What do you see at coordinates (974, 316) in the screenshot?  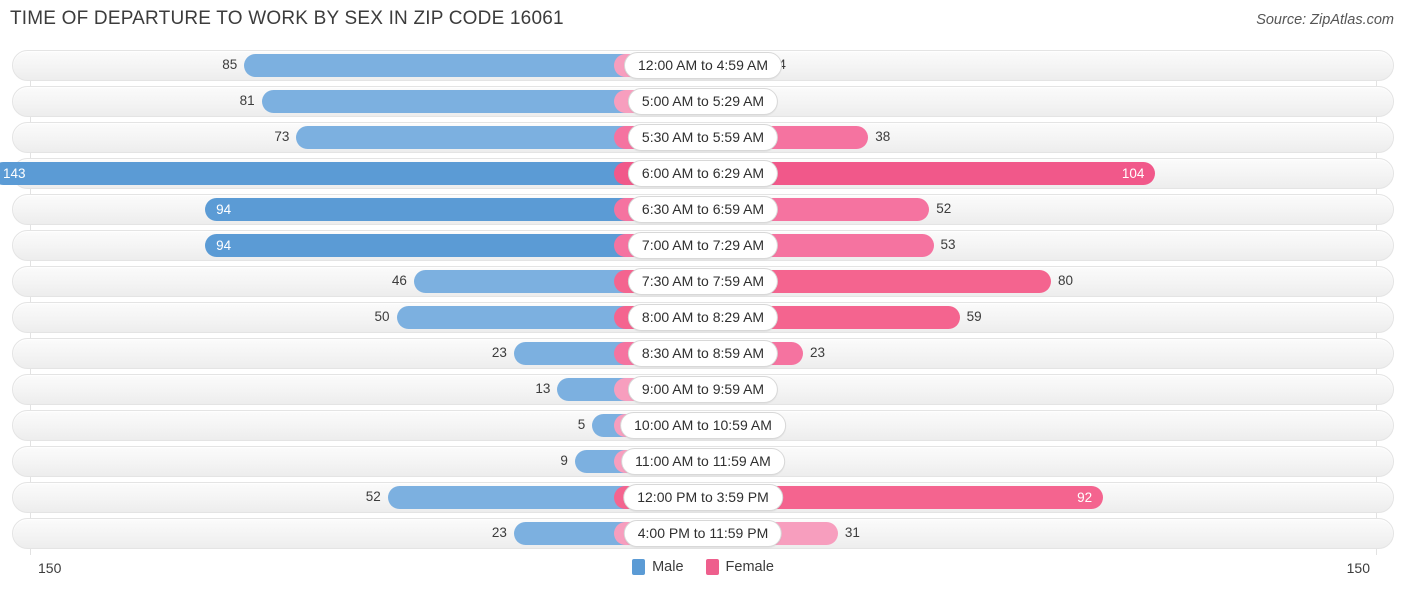 I see `bar-value-female: 59` at bounding box center [974, 316].